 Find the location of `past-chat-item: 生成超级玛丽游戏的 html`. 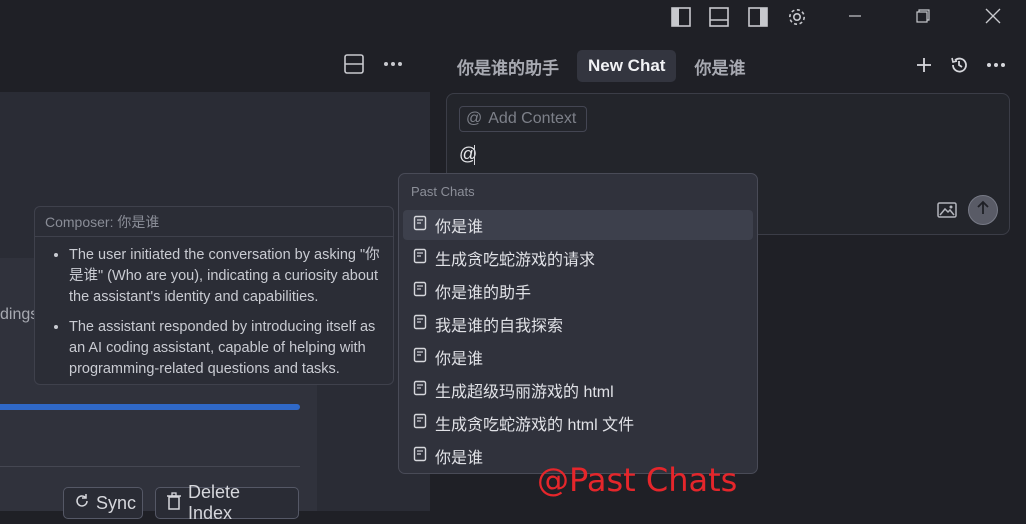

past-chat-item: 生成超级玛丽游戏的 html is located at coordinates (578, 390).